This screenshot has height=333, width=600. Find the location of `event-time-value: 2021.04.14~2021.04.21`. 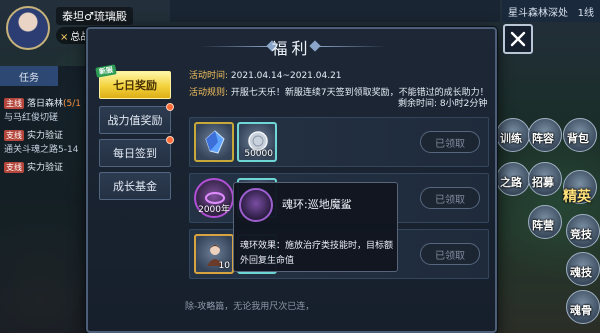

event-time-value: 2021.04.14~2021.04.21 is located at coordinates (286, 76).